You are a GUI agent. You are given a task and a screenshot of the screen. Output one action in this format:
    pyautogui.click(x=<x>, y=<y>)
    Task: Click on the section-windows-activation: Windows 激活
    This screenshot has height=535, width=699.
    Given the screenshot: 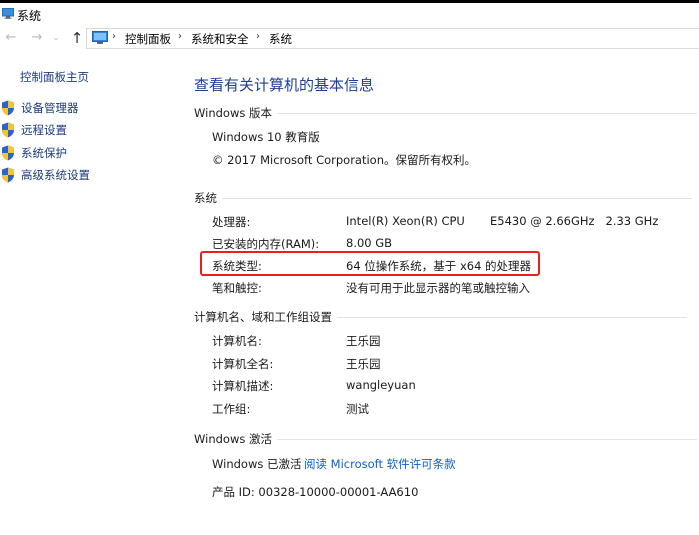 What is the action you would take?
    pyautogui.click(x=445, y=439)
    